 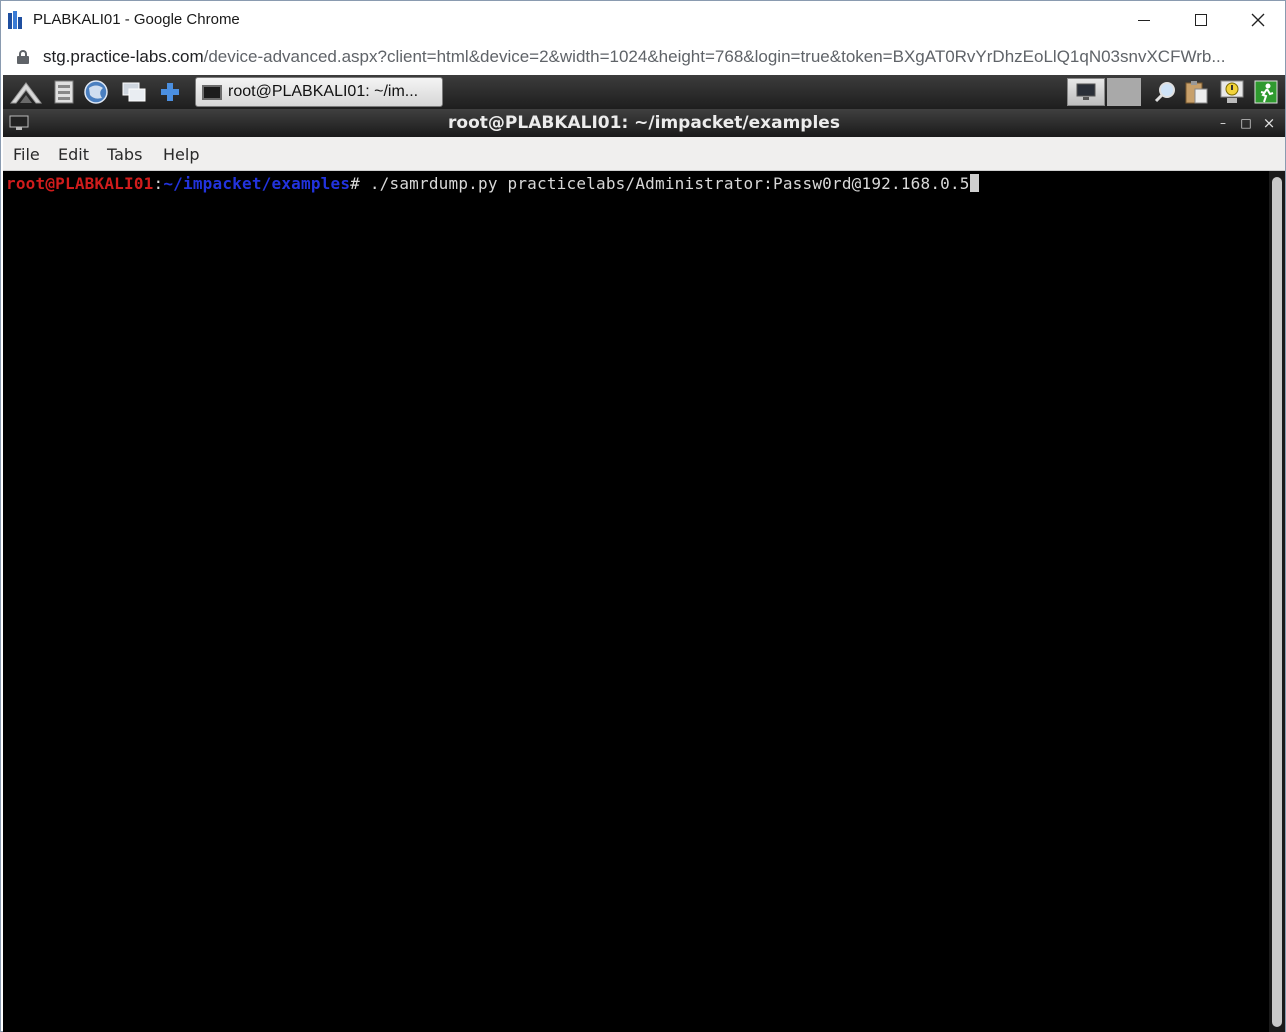 I want to click on show-desktop-icon, so click(x=134, y=92).